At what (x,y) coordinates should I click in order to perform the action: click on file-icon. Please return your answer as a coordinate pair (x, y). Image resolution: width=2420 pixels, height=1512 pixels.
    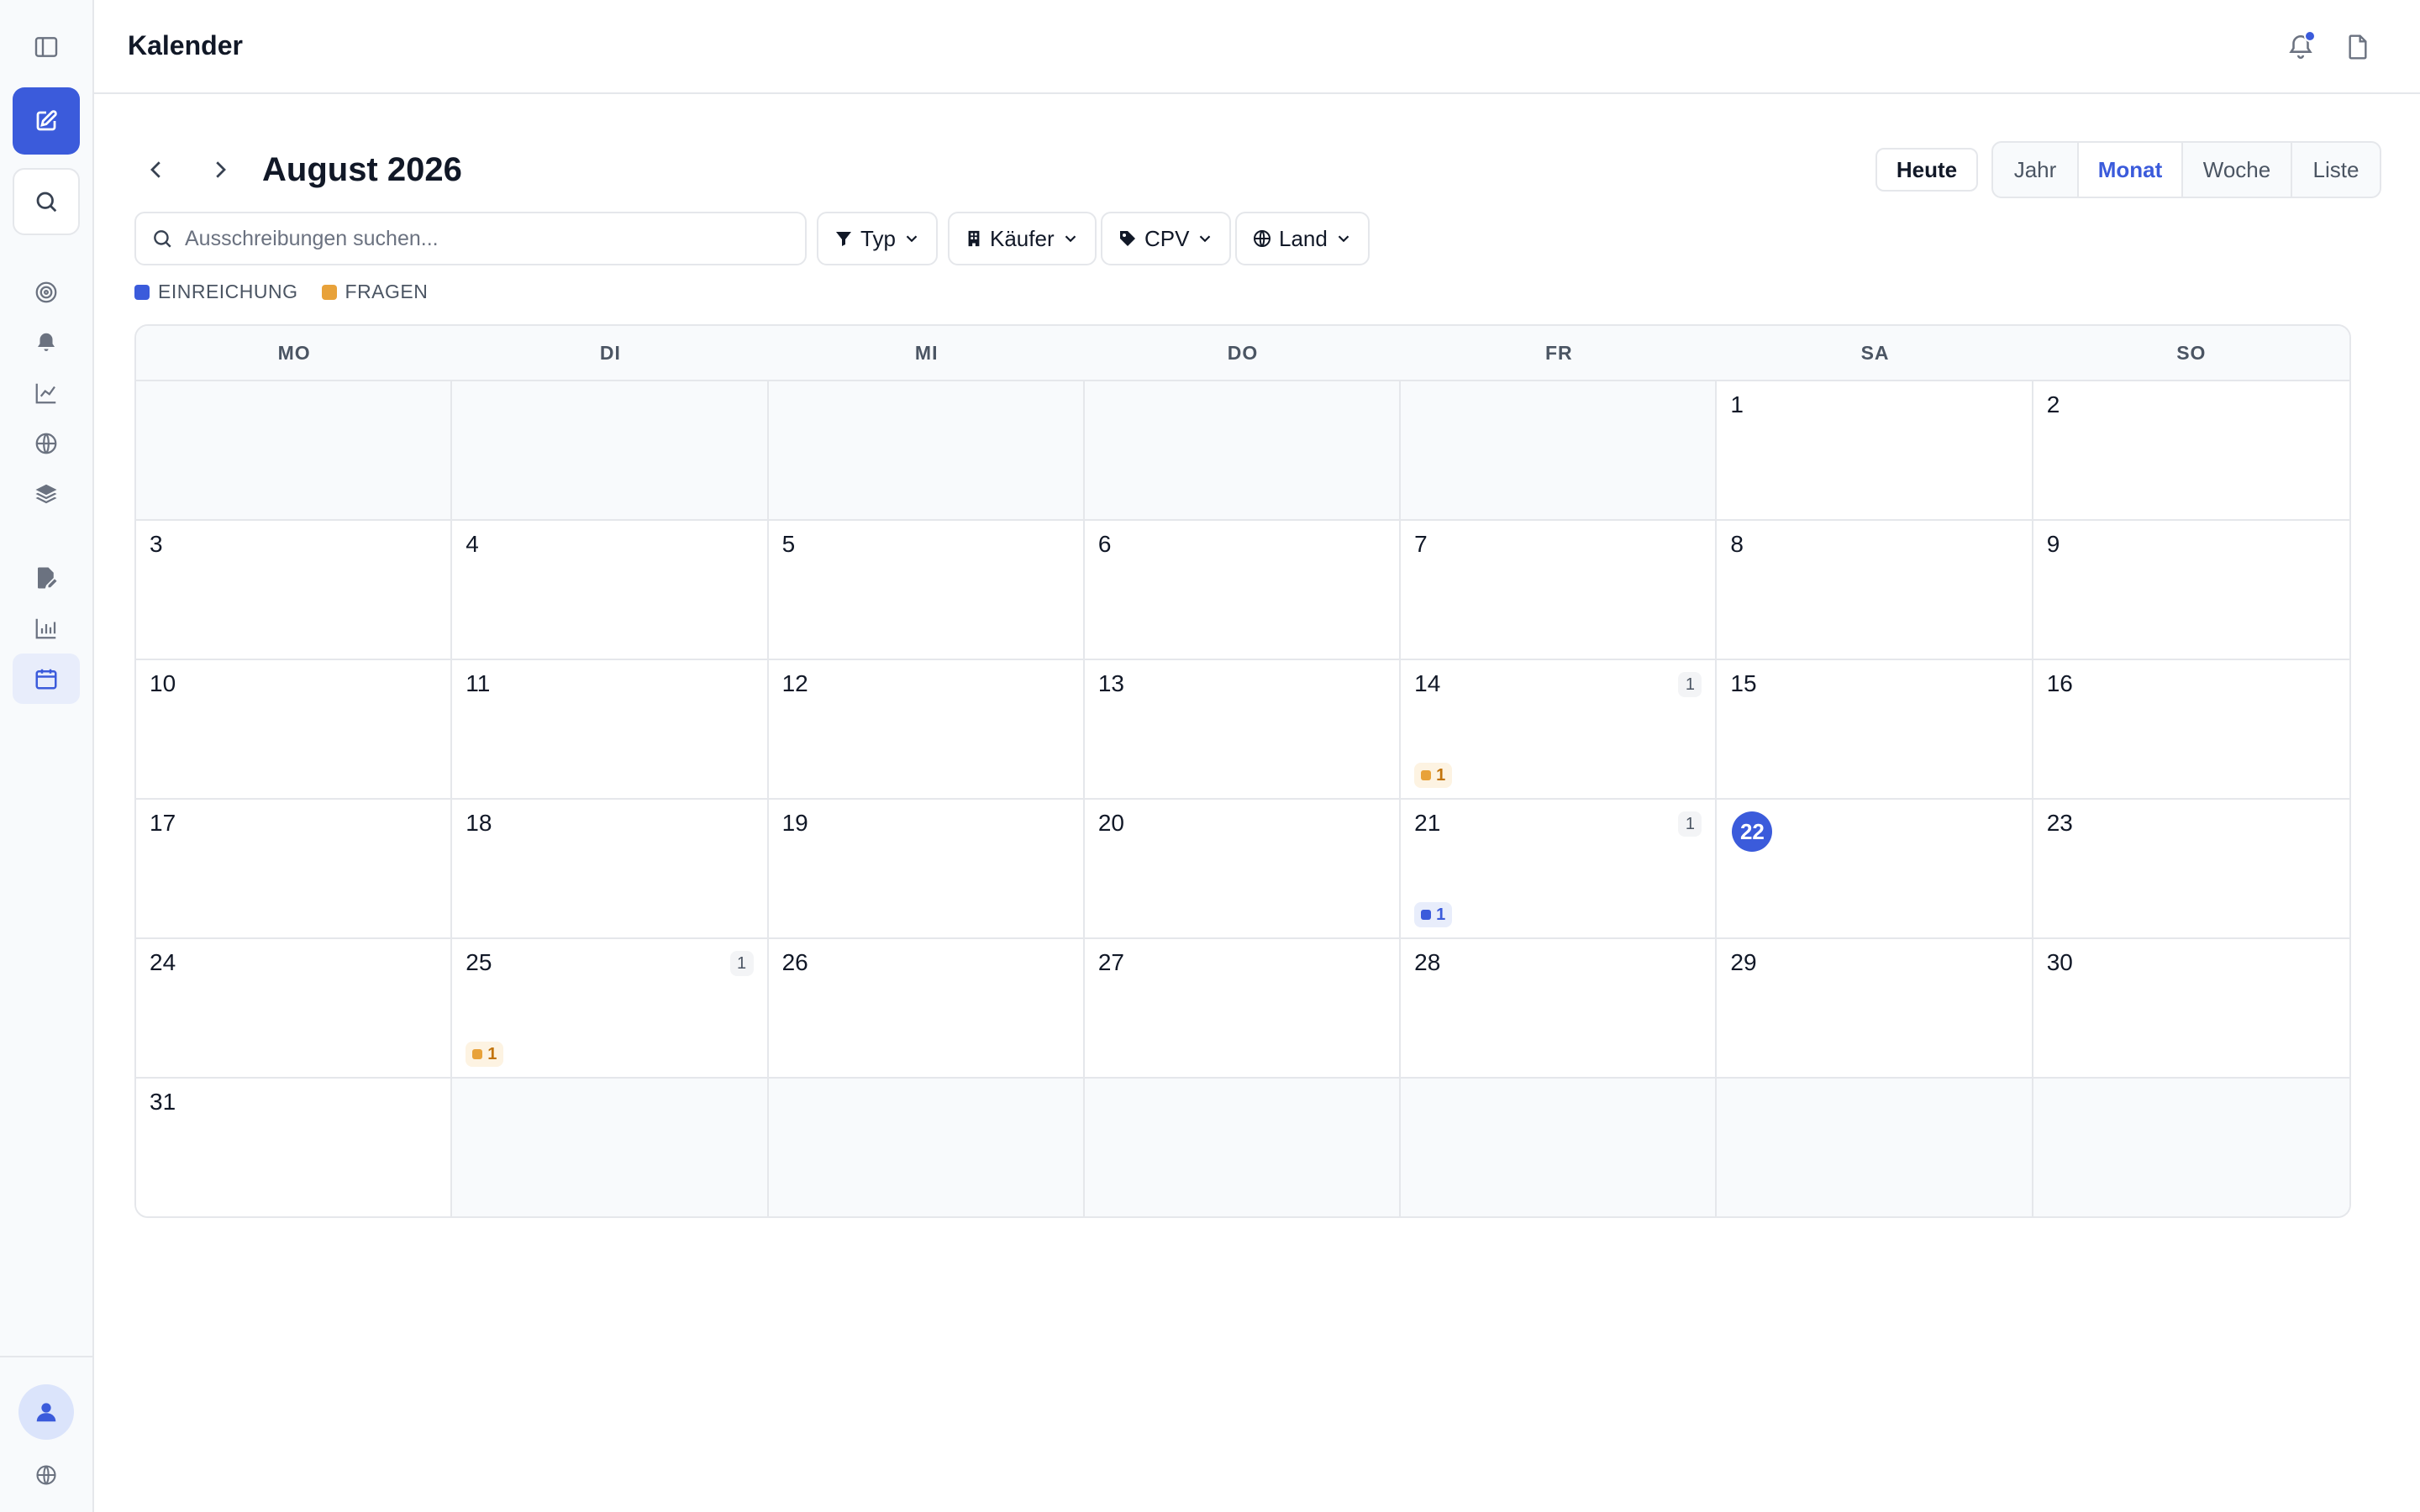
    Looking at the image, I should click on (2358, 47).